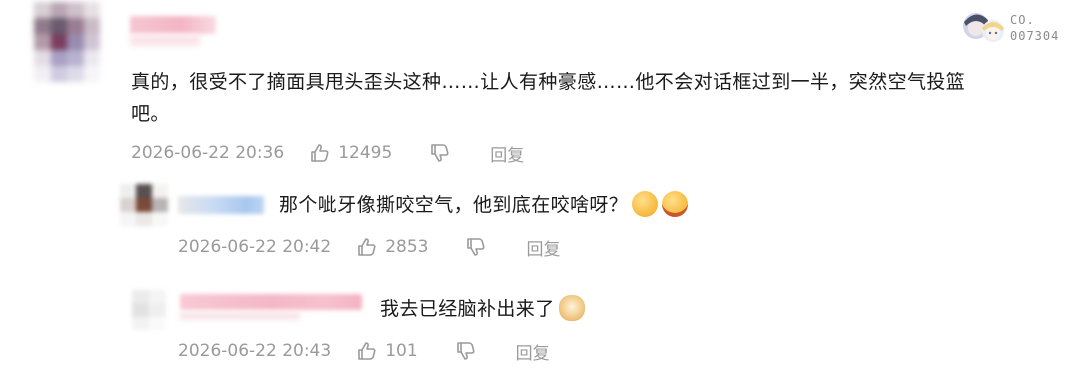  I want to click on like-count: 2853, so click(407, 247).